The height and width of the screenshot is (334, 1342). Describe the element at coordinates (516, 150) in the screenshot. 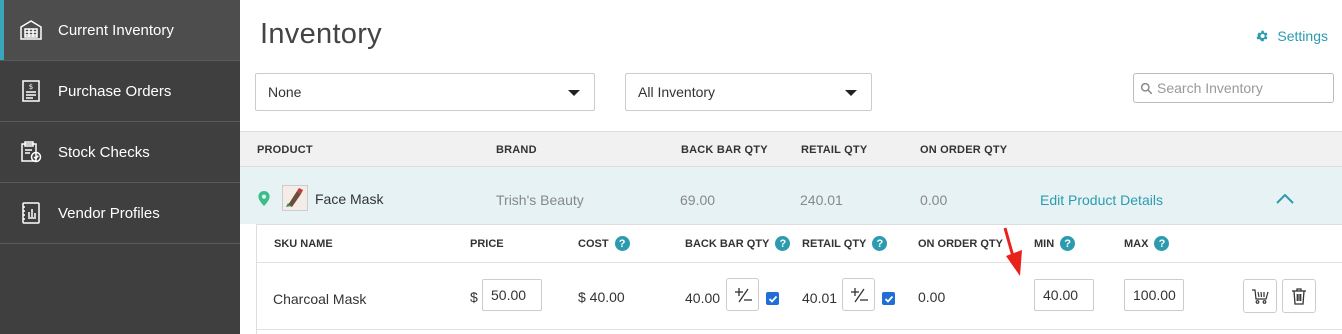

I see `column-header-brand: BRAND` at that location.